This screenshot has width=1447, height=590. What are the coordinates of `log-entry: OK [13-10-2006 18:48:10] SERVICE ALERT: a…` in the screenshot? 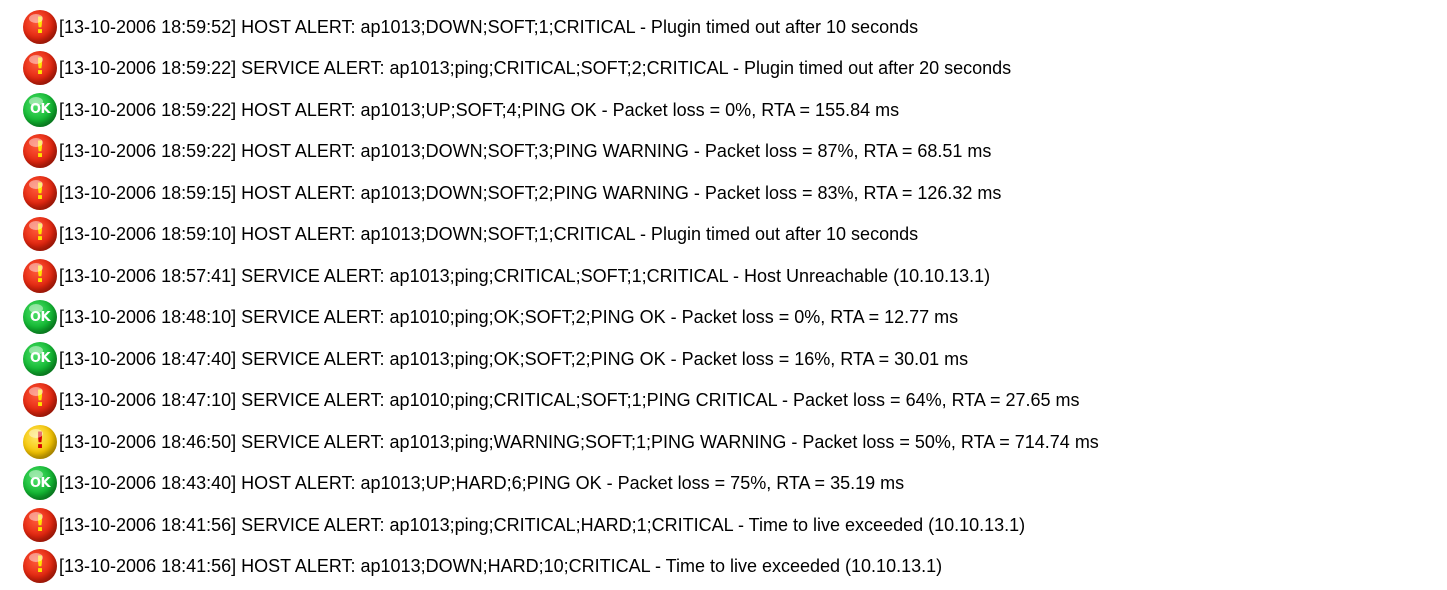 It's located at (723, 318).